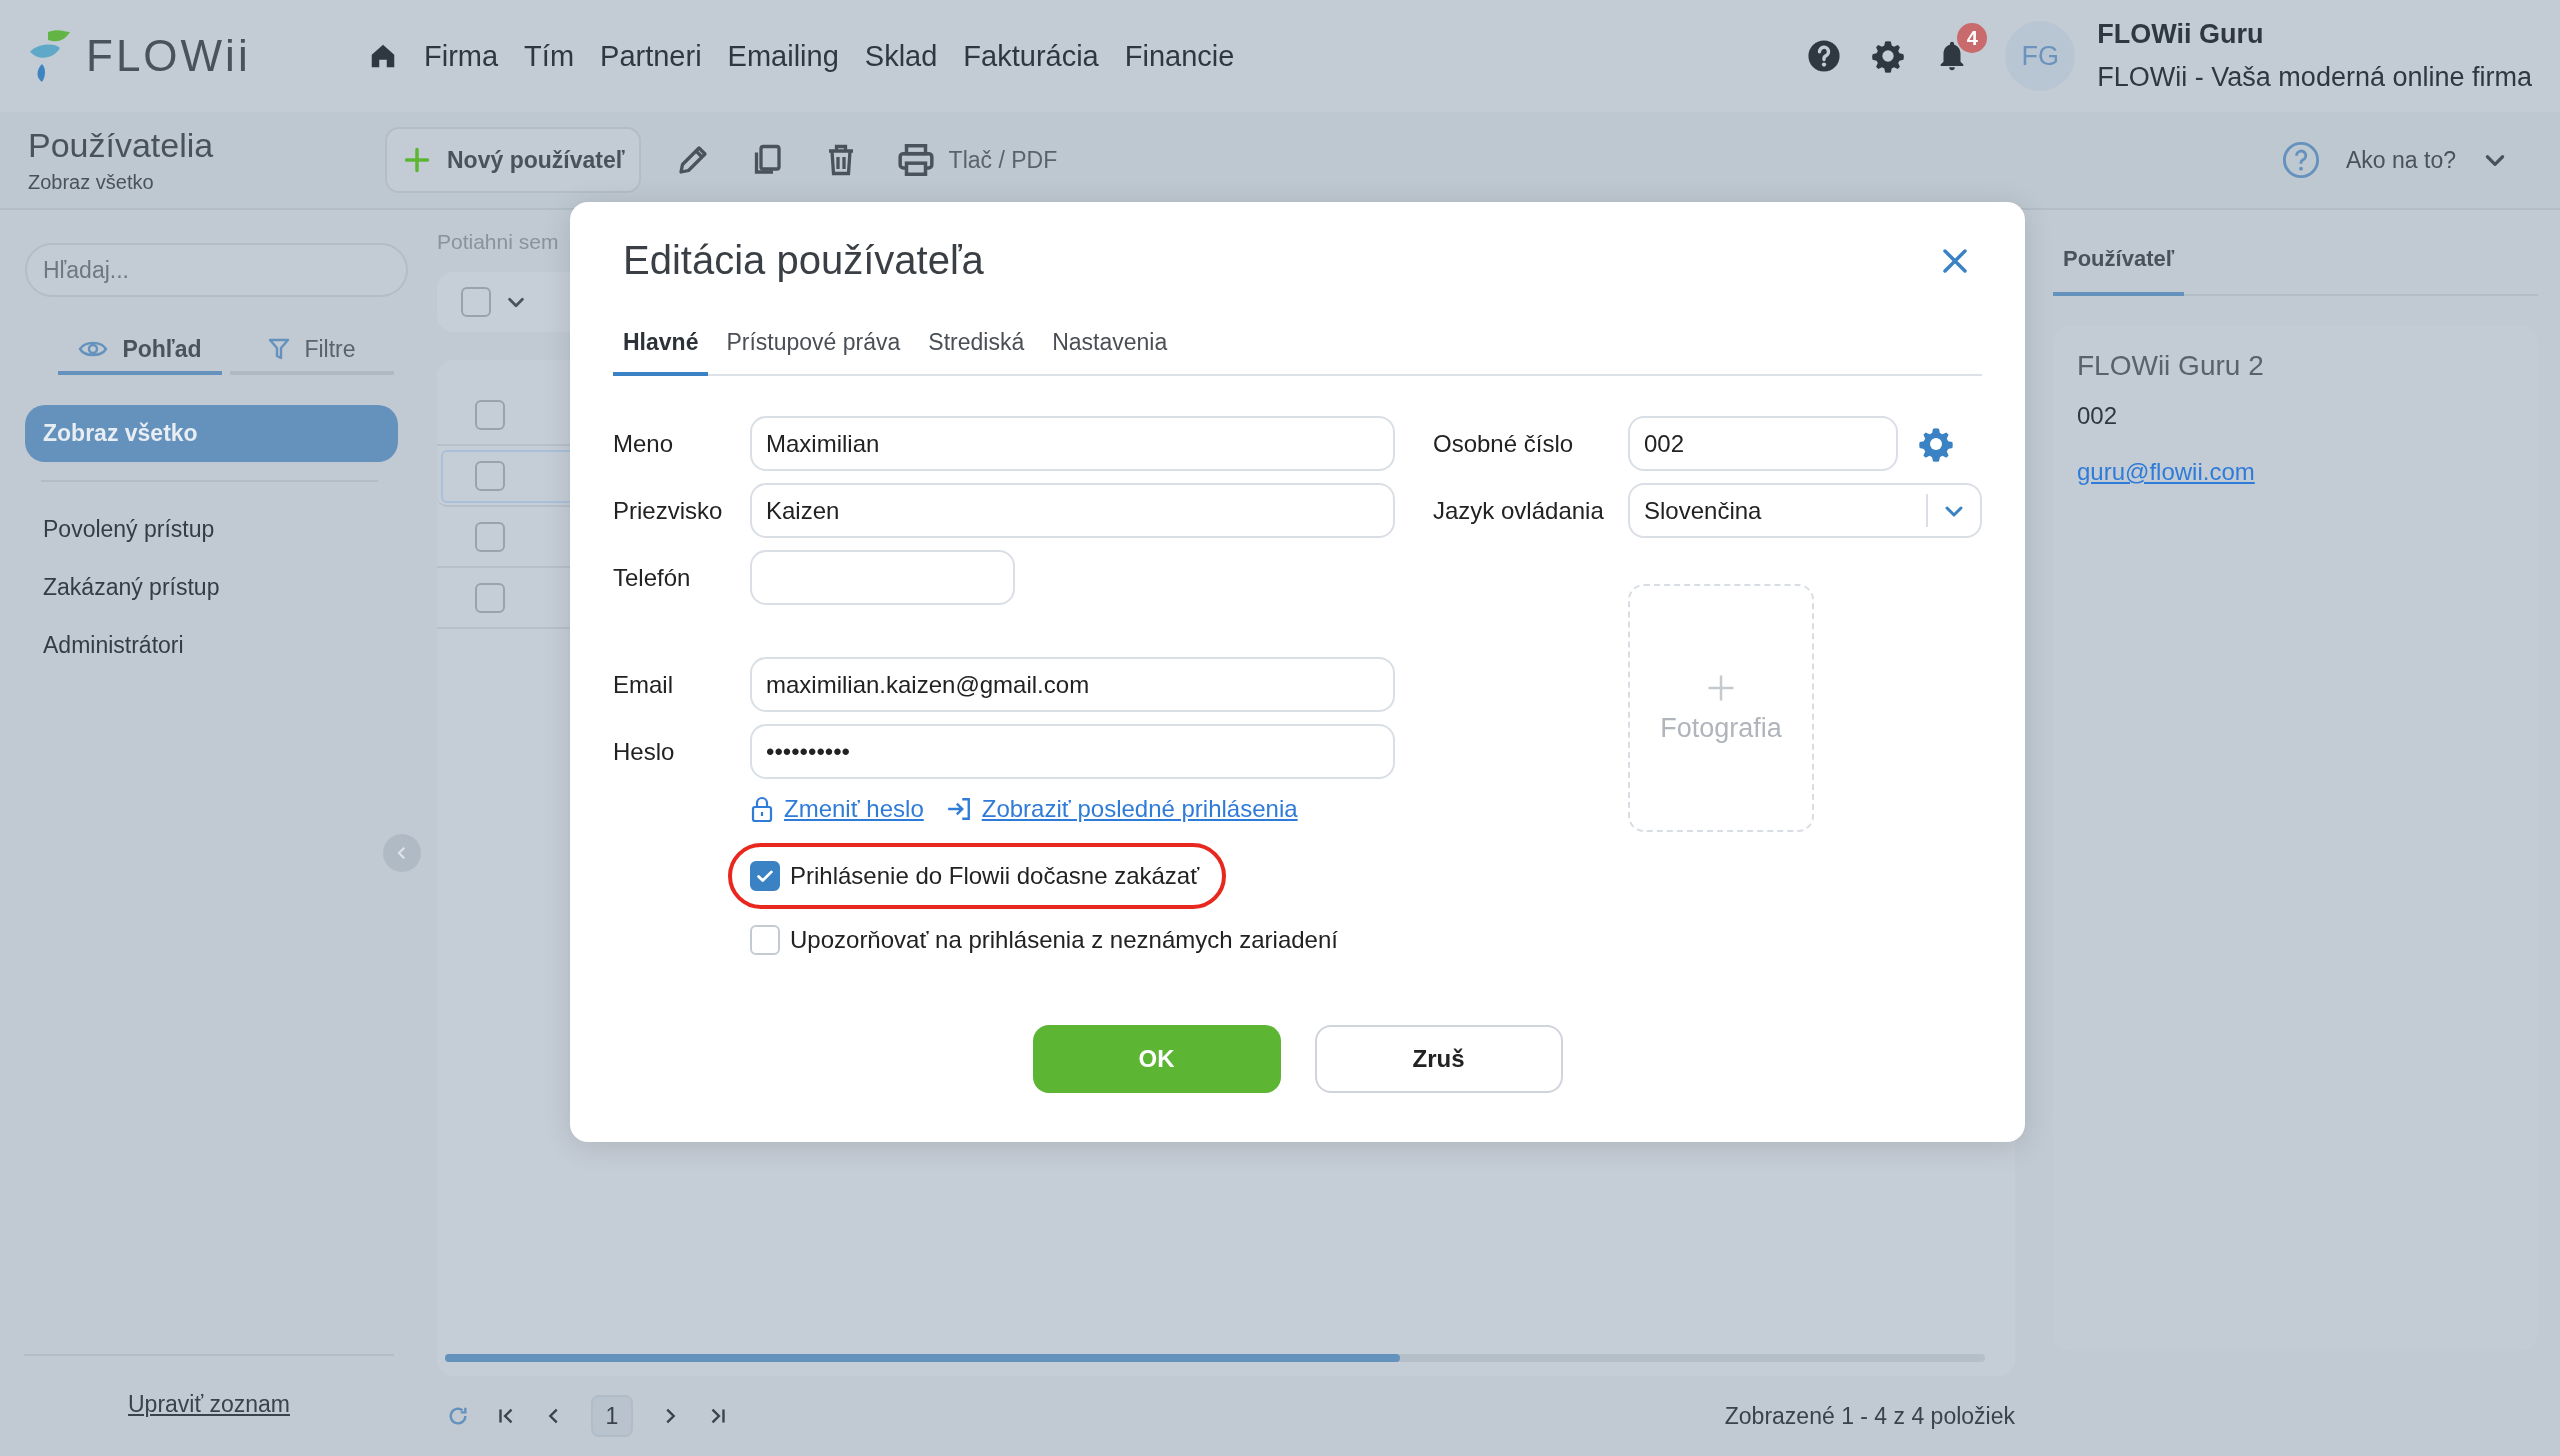  Describe the element at coordinates (121, 145) in the screenshot. I see `page-title: Používatelia` at that location.